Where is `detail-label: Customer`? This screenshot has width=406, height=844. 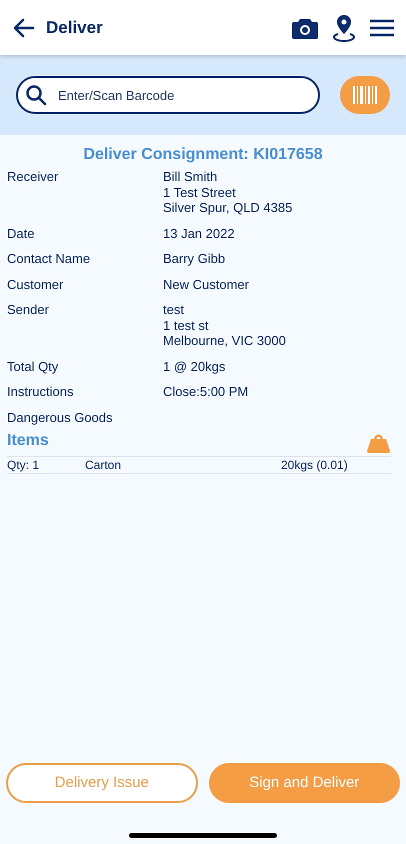 detail-label: Customer is located at coordinates (35, 284).